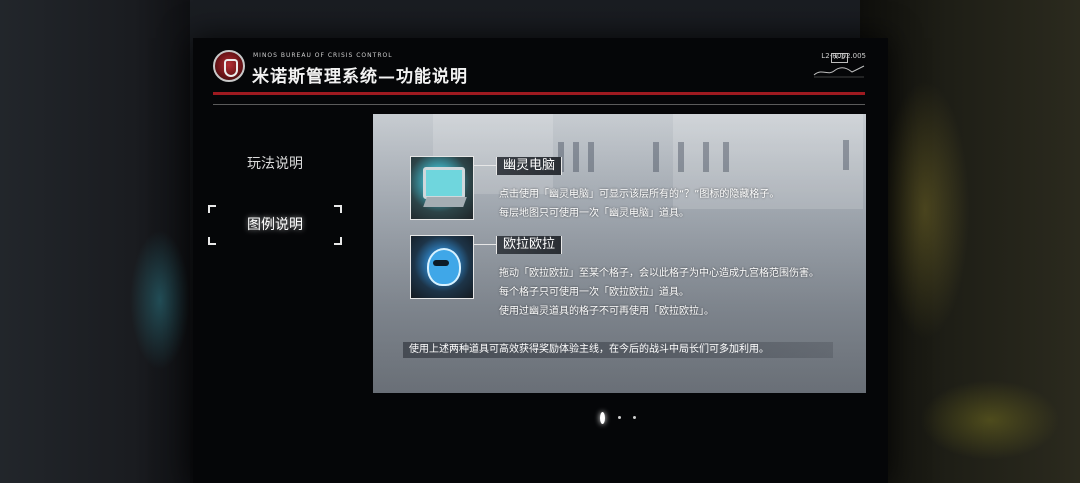 Image resolution: width=1080 pixels, height=483 pixels. I want to click on menu-item-gameplay: 玩法说明, so click(275, 164).